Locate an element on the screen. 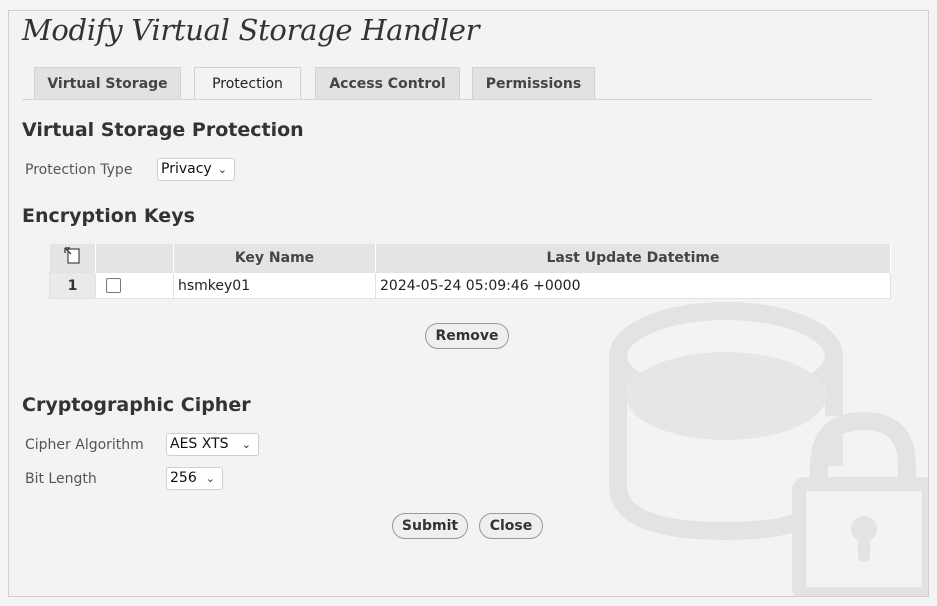 The width and height of the screenshot is (937, 606). column-header-last-update: Last Update Datetime is located at coordinates (633, 258).